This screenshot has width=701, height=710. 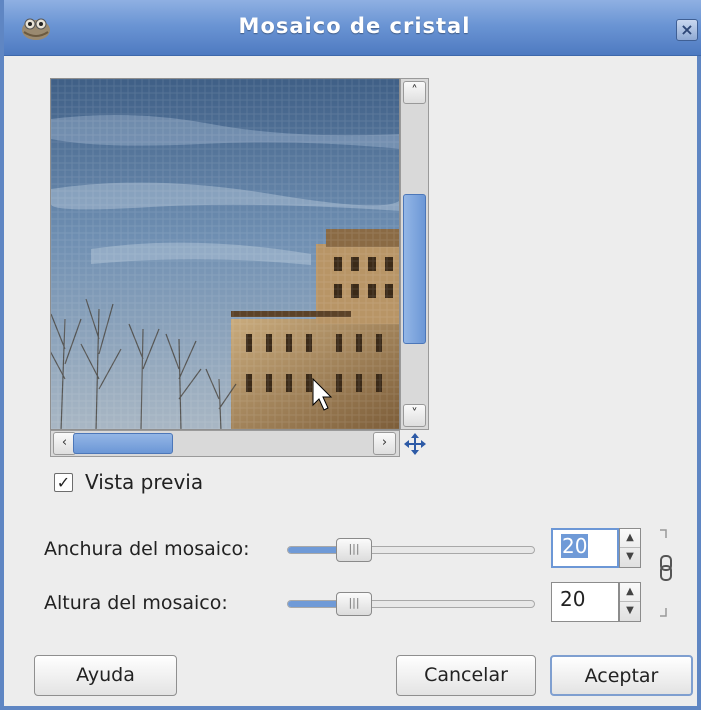 What do you see at coordinates (585, 548) in the screenshot?
I see `tile-width-input: 20` at bounding box center [585, 548].